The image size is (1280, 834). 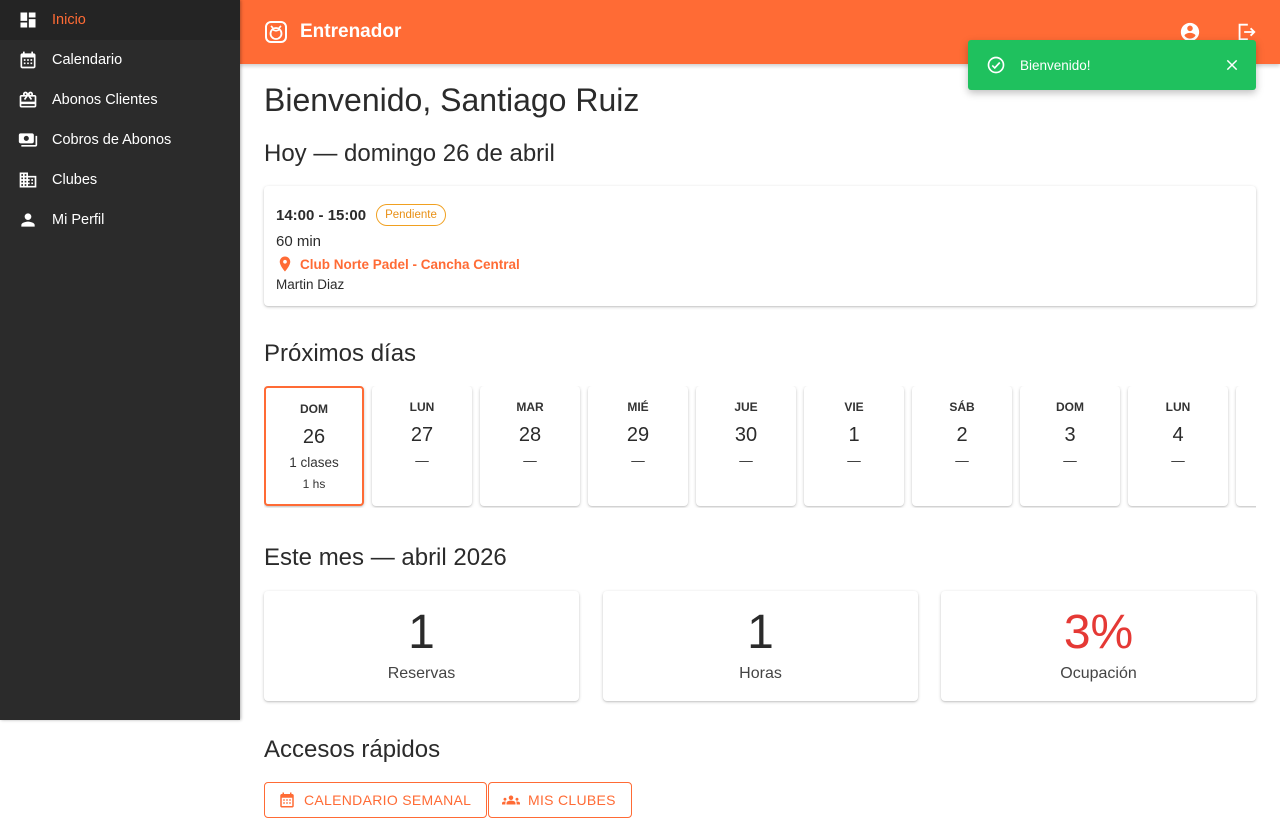 I want to click on day-name: VIE, so click(x=854, y=407).